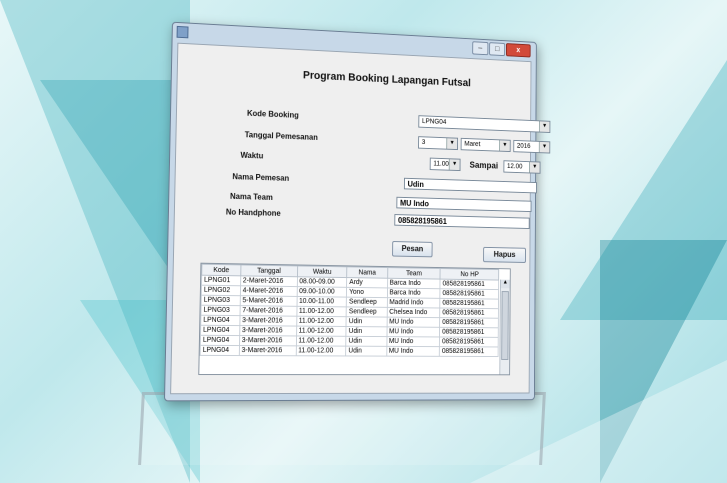  What do you see at coordinates (386, 79) in the screenshot?
I see `page-title: Program Booking Lapangan Futsal` at bounding box center [386, 79].